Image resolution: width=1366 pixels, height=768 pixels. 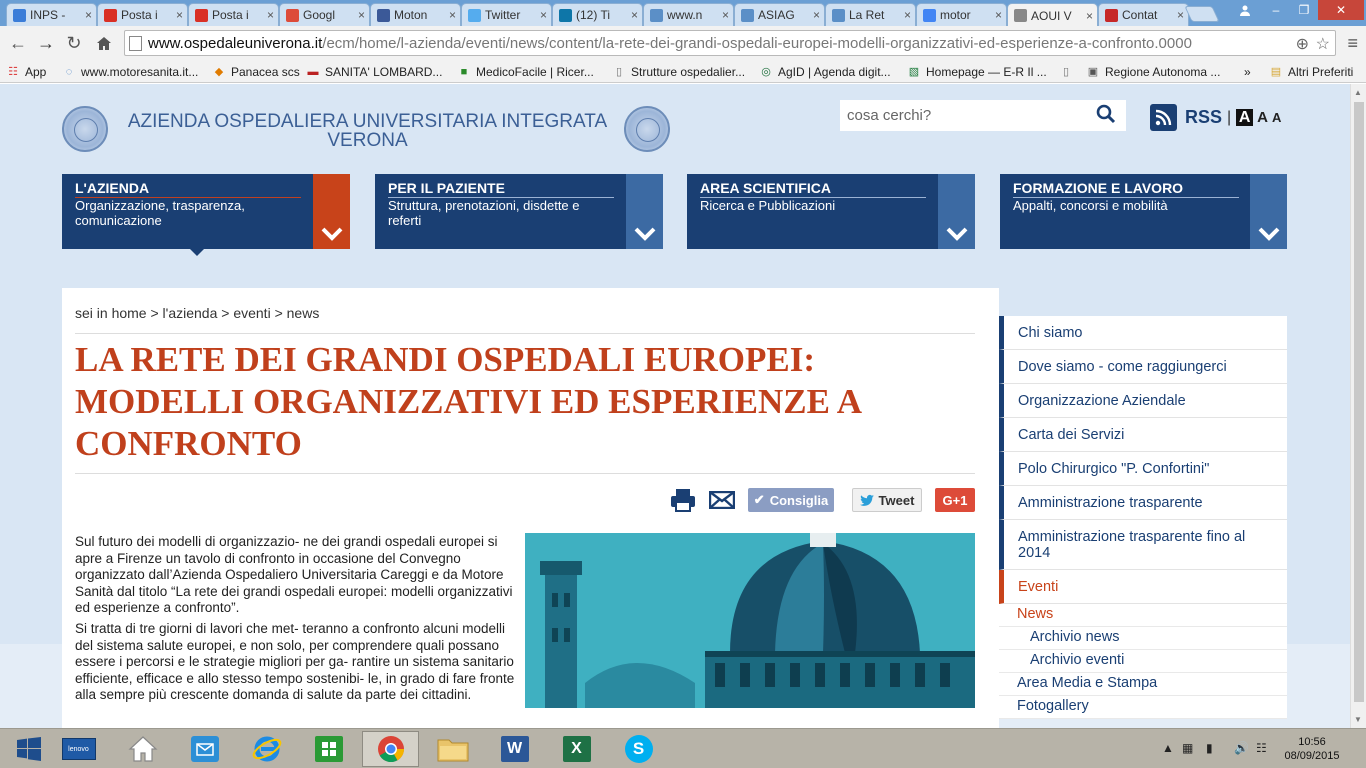 What do you see at coordinates (78, 749) in the screenshot?
I see `lenovo-icon: lenovo` at bounding box center [78, 749].